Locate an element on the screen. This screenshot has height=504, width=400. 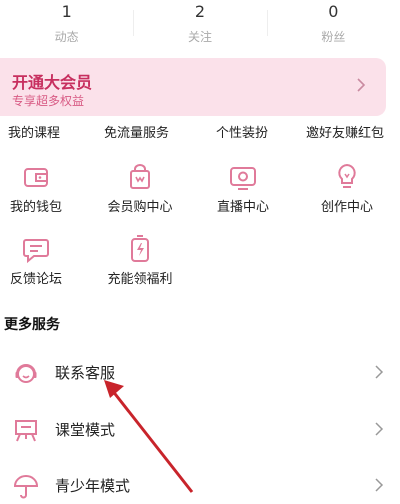
stat-followers: 0 粉丝 is located at coordinates (333, 26).